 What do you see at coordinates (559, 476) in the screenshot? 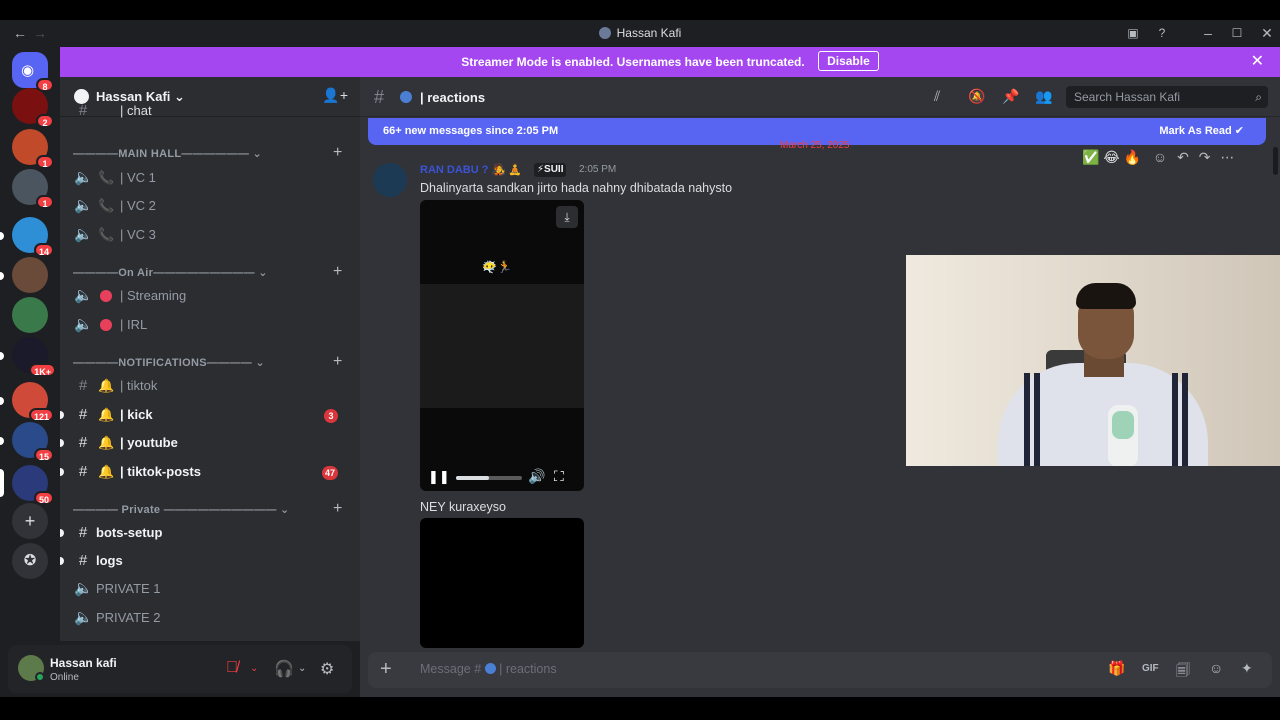
I see `fullscreen-icon: ⛶` at bounding box center [559, 476].